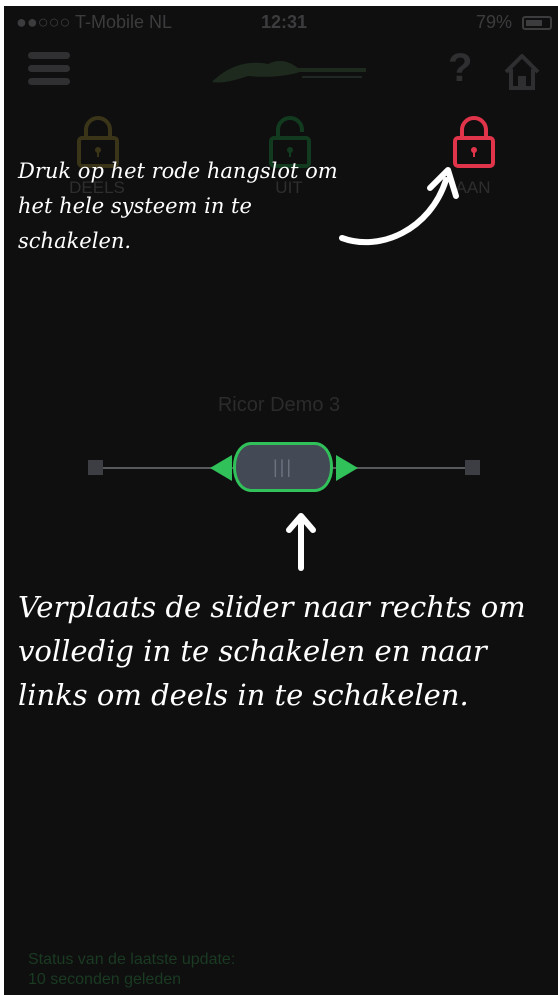 The image size is (558, 995). I want to click on slider-knob: |||, so click(283, 467).